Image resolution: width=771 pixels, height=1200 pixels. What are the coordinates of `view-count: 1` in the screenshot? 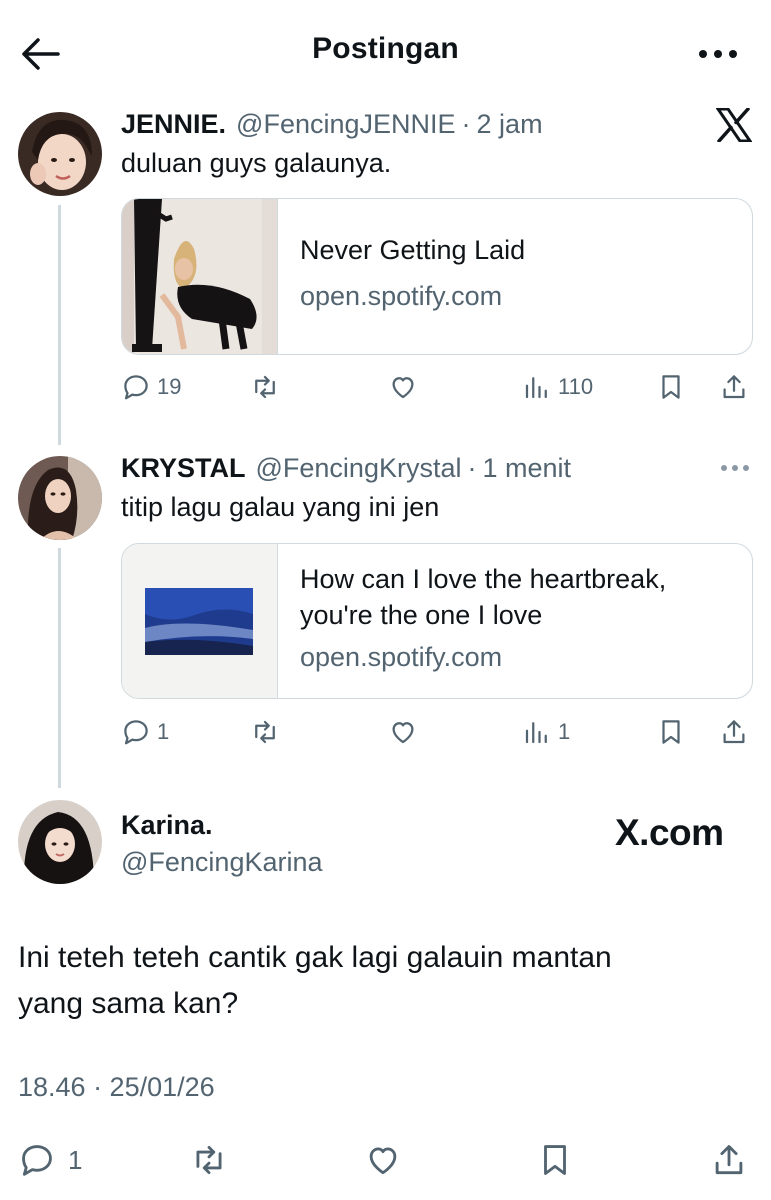 It's located at (564, 731).